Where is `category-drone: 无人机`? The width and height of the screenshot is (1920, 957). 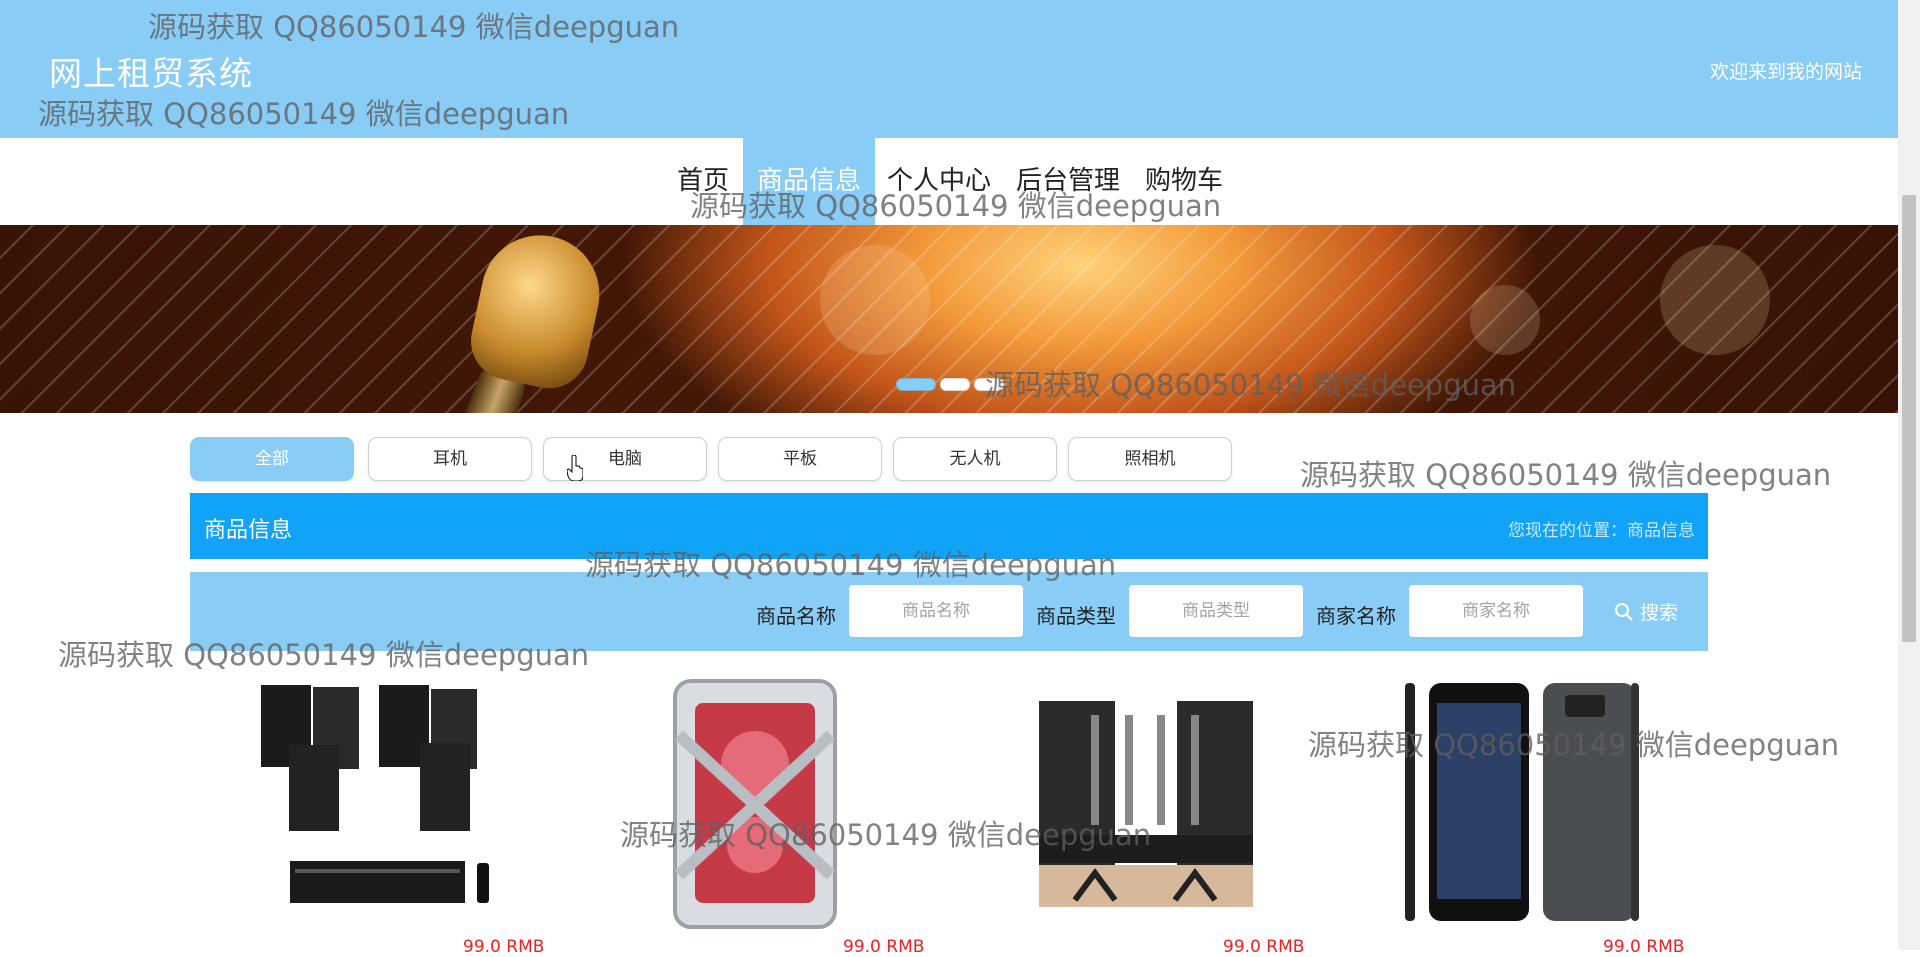 category-drone: 无人机 is located at coordinates (975, 459).